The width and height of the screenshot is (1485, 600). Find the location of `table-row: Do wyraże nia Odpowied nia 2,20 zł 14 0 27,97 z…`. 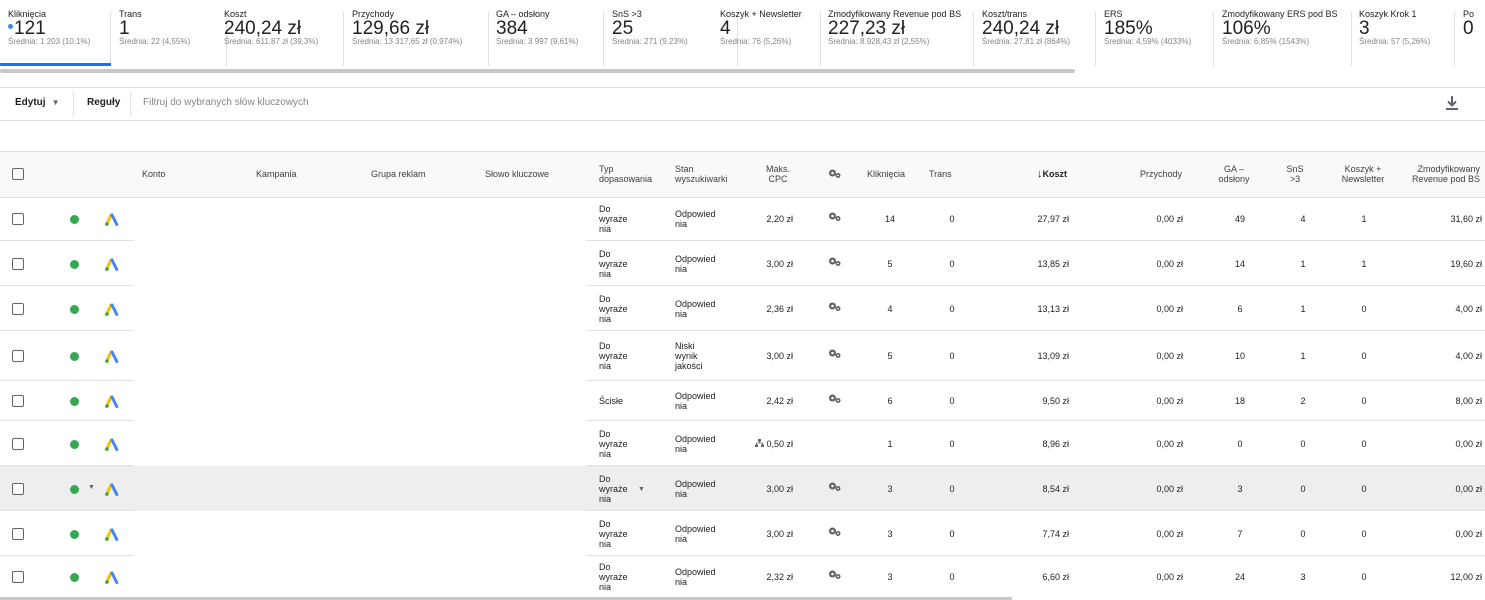

table-row: Do wyraże nia Odpowied nia 2,20 zł 14 0 27,97 z… is located at coordinates (742, 218).